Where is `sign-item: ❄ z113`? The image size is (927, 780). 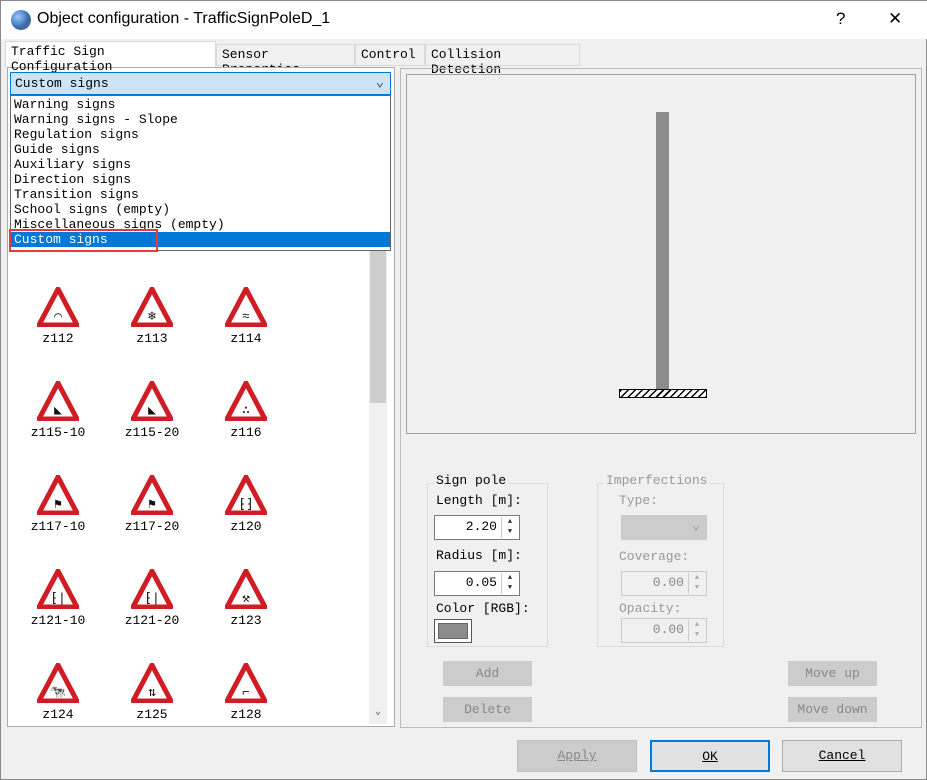 sign-item: ❄ z113 is located at coordinates (152, 316).